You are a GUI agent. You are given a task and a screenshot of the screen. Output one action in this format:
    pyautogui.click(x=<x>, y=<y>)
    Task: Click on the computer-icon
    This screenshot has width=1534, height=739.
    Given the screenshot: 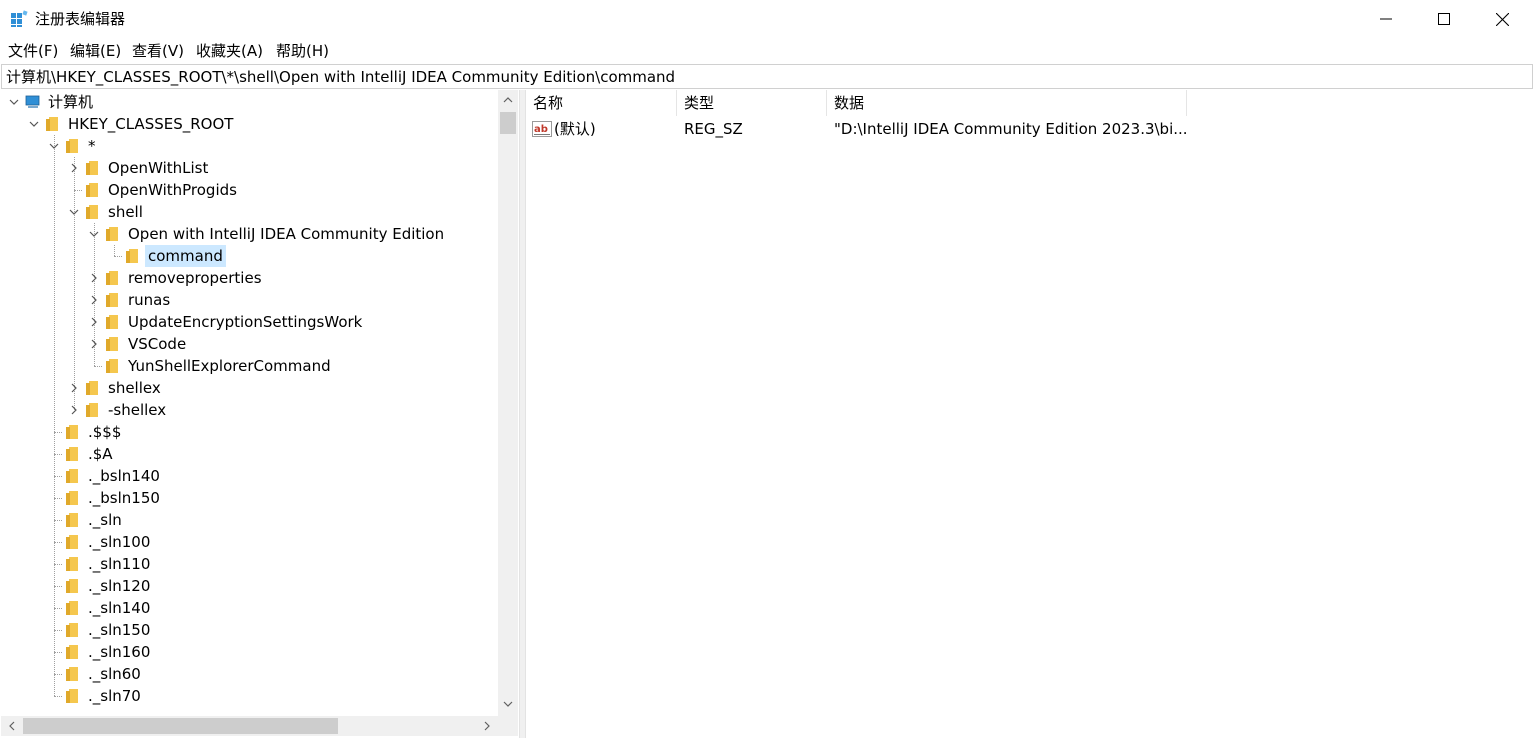 What is the action you would take?
    pyautogui.click(x=32, y=101)
    